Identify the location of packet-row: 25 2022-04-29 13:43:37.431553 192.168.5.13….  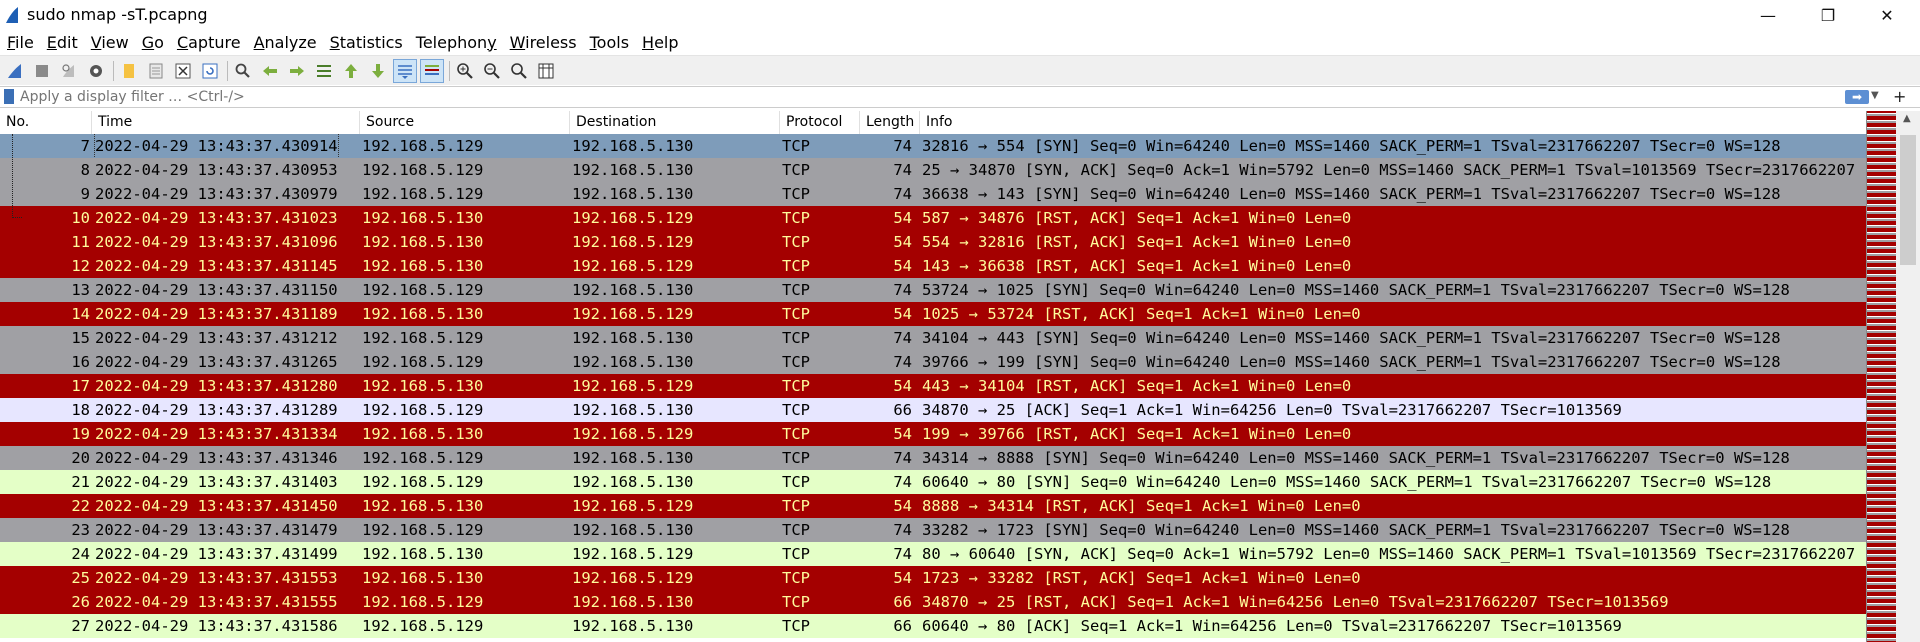
(933, 578).